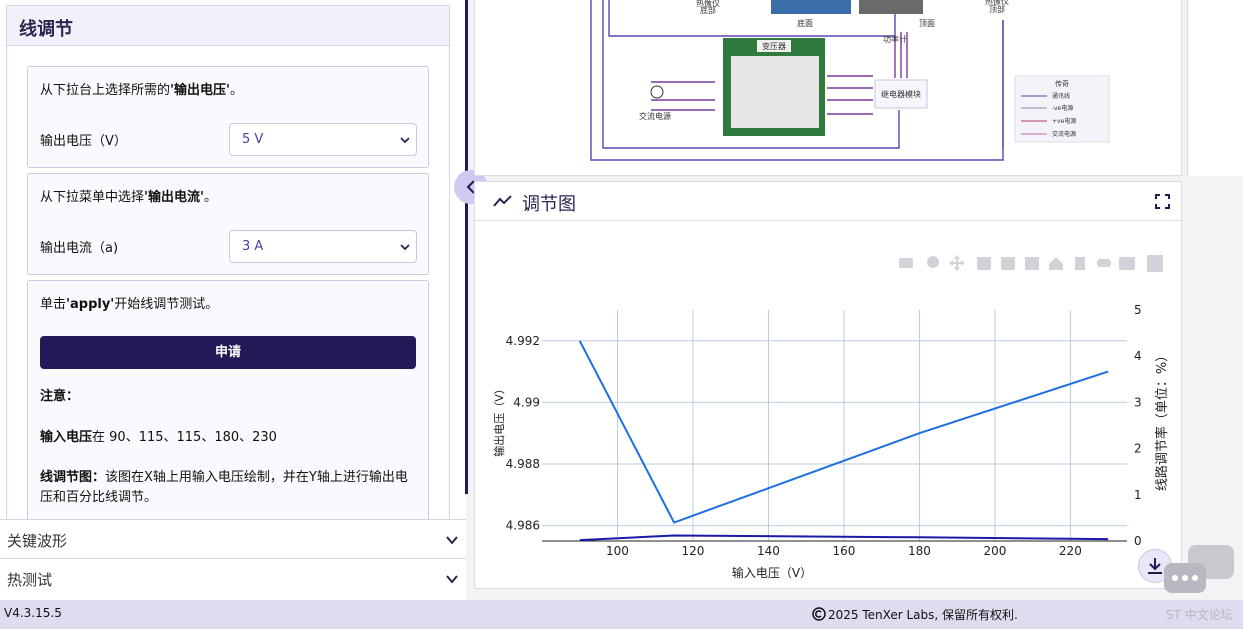 The width and height of the screenshot is (1243, 629). What do you see at coordinates (1138, 310) in the screenshot?
I see `y2-tick-label: 5` at bounding box center [1138, 310].